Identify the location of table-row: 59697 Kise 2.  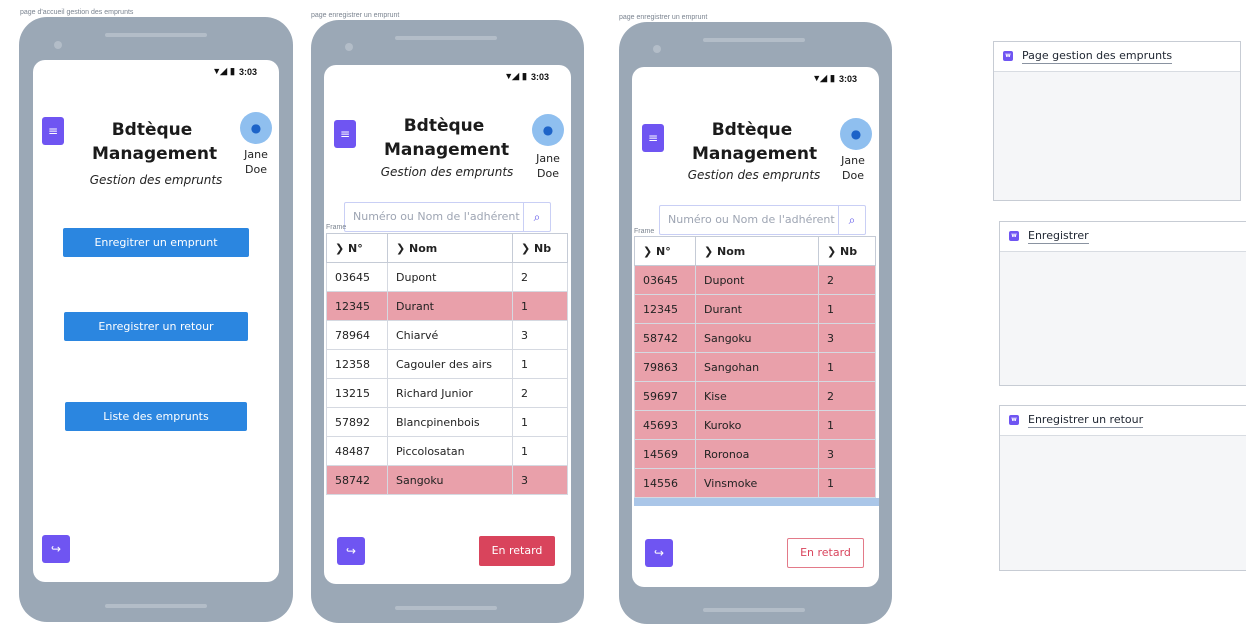
(755, 396).